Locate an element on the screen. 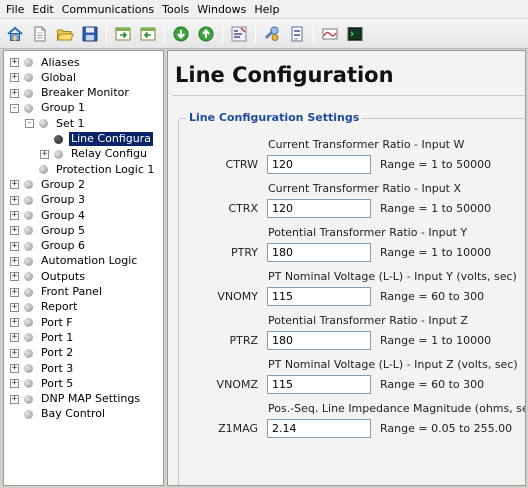 The image size is (528, 488). title-divider is located at coordinates (348, 95).